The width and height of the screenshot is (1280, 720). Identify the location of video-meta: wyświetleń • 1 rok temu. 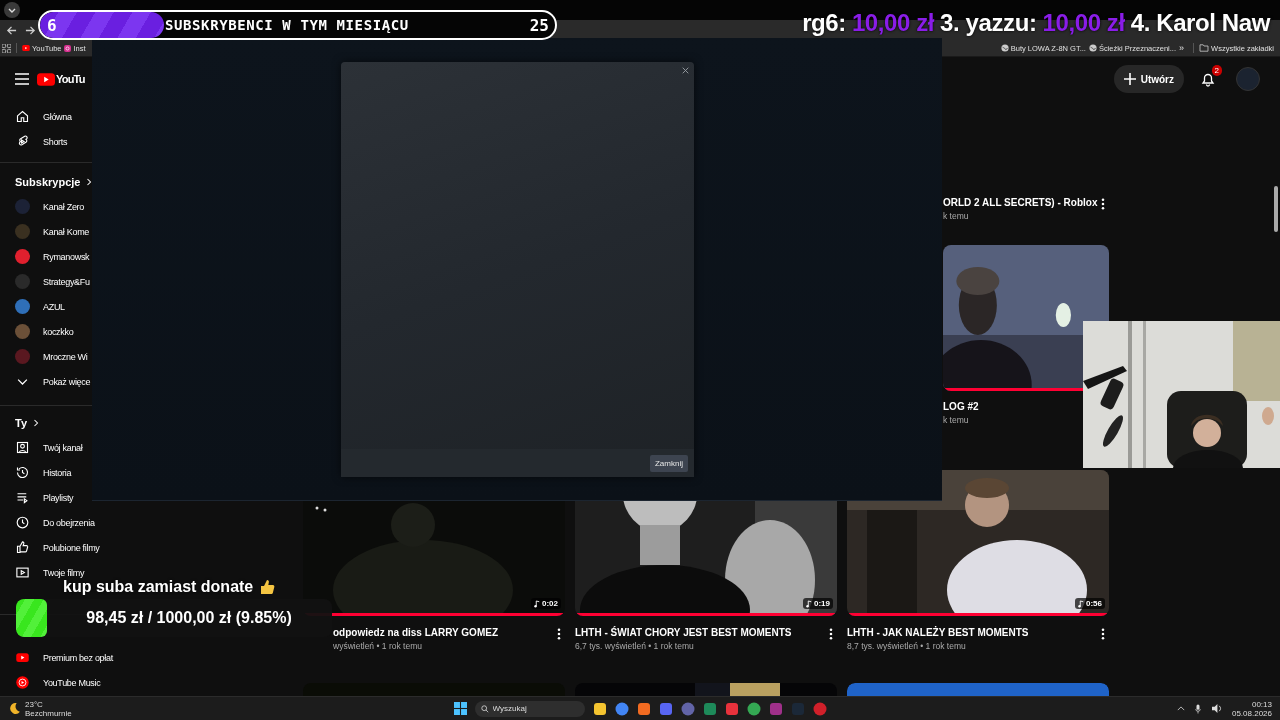
(377, 646).